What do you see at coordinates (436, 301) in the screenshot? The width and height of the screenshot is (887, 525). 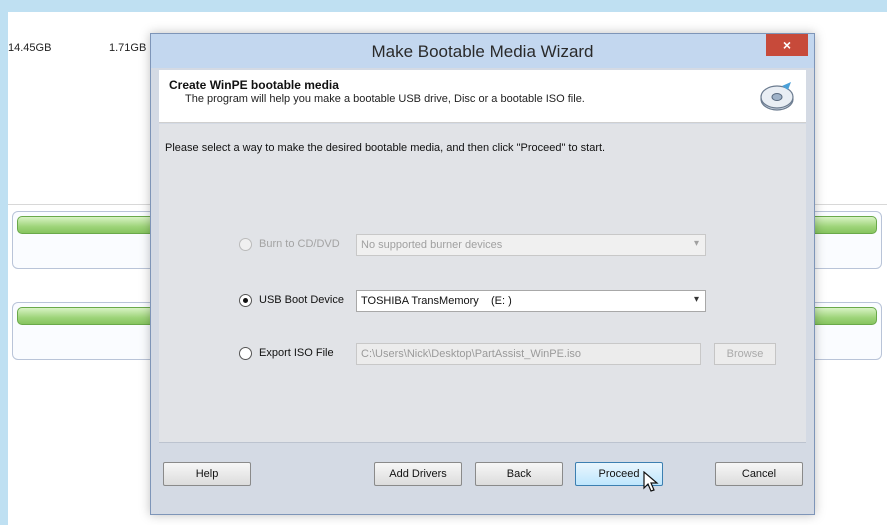 I see `usb-device-value: TOSHIBA TransMemory (E: )` at bounding box center [436, 301].